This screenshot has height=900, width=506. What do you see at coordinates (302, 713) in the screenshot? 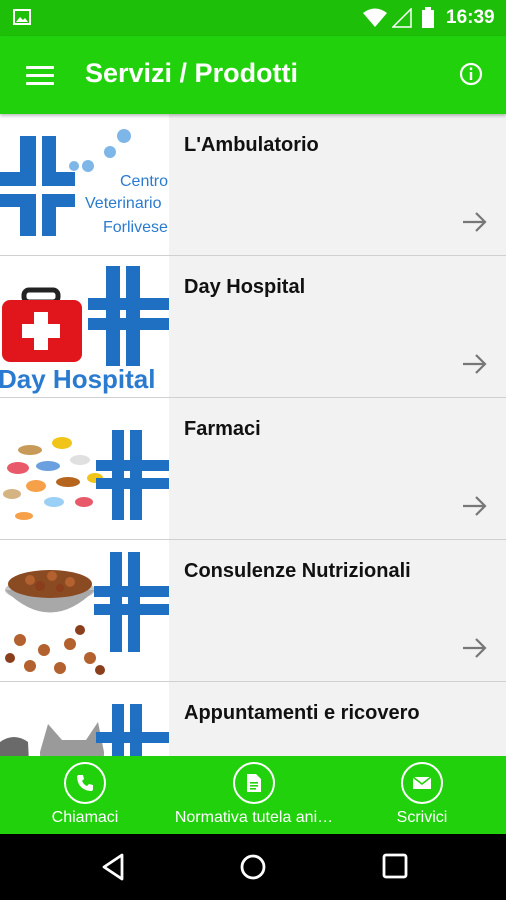
I see `list-item-label: Appuntamenti e ricovero` at bounding box center [302, 713].